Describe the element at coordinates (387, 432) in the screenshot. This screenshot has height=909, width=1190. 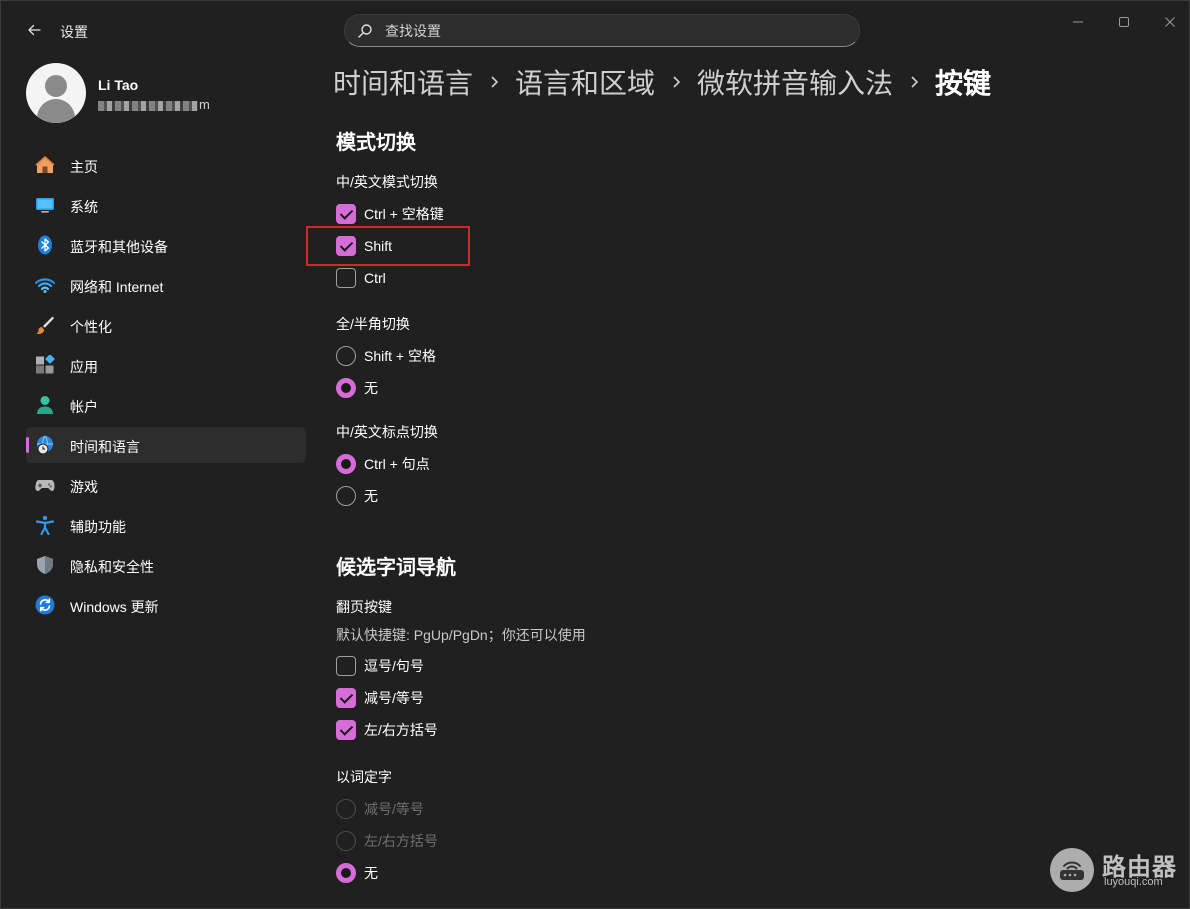
I see `group-label-punct: 中/英文标点切换` at that location.